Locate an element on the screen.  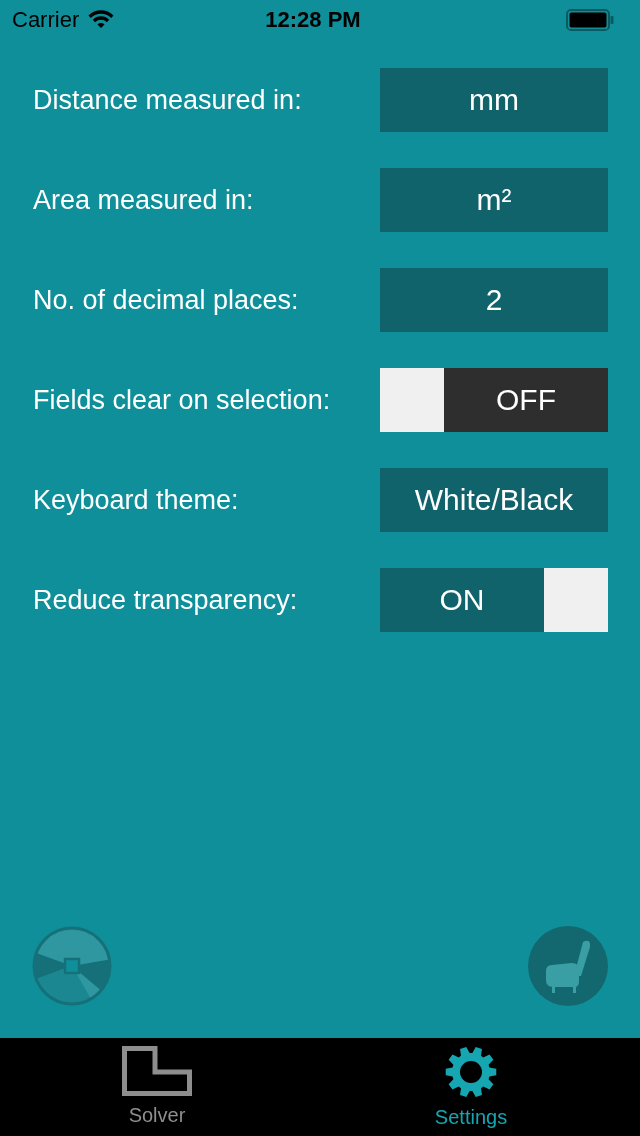
setting-label: Distance measured in: is located at coordinates (167, 100).